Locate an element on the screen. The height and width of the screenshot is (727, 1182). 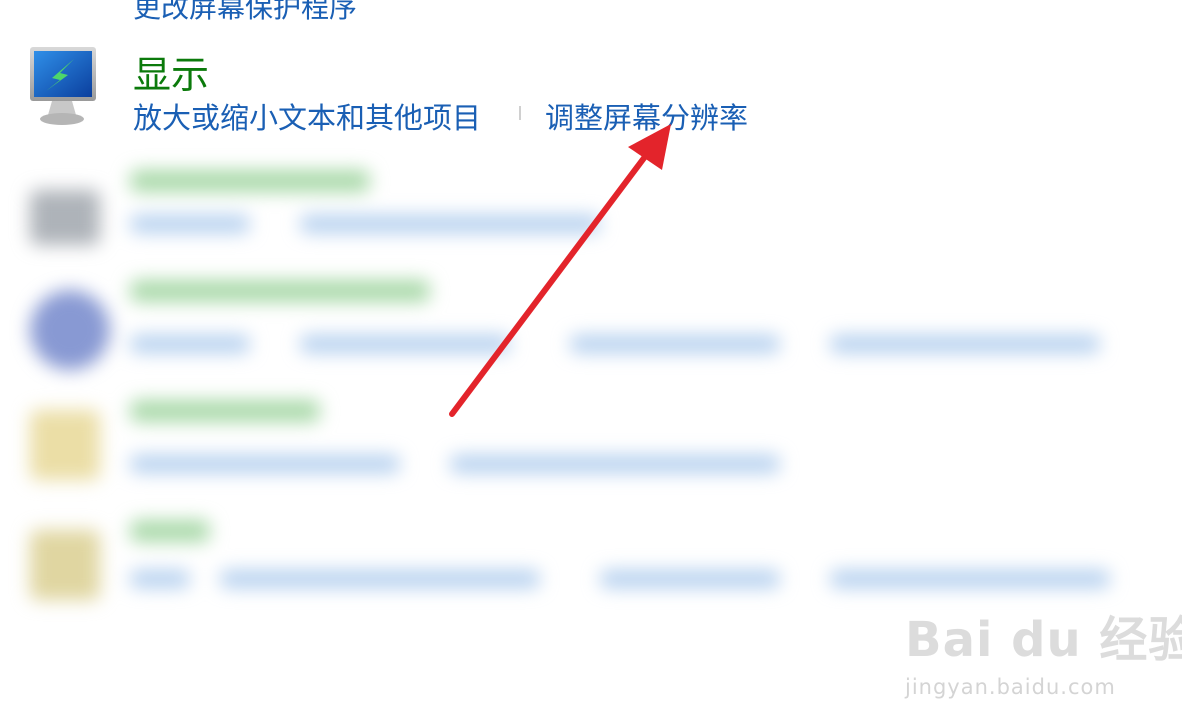
change-screensaver-link: 更改屏幕保护程序 is located at coordinates (245, 13).